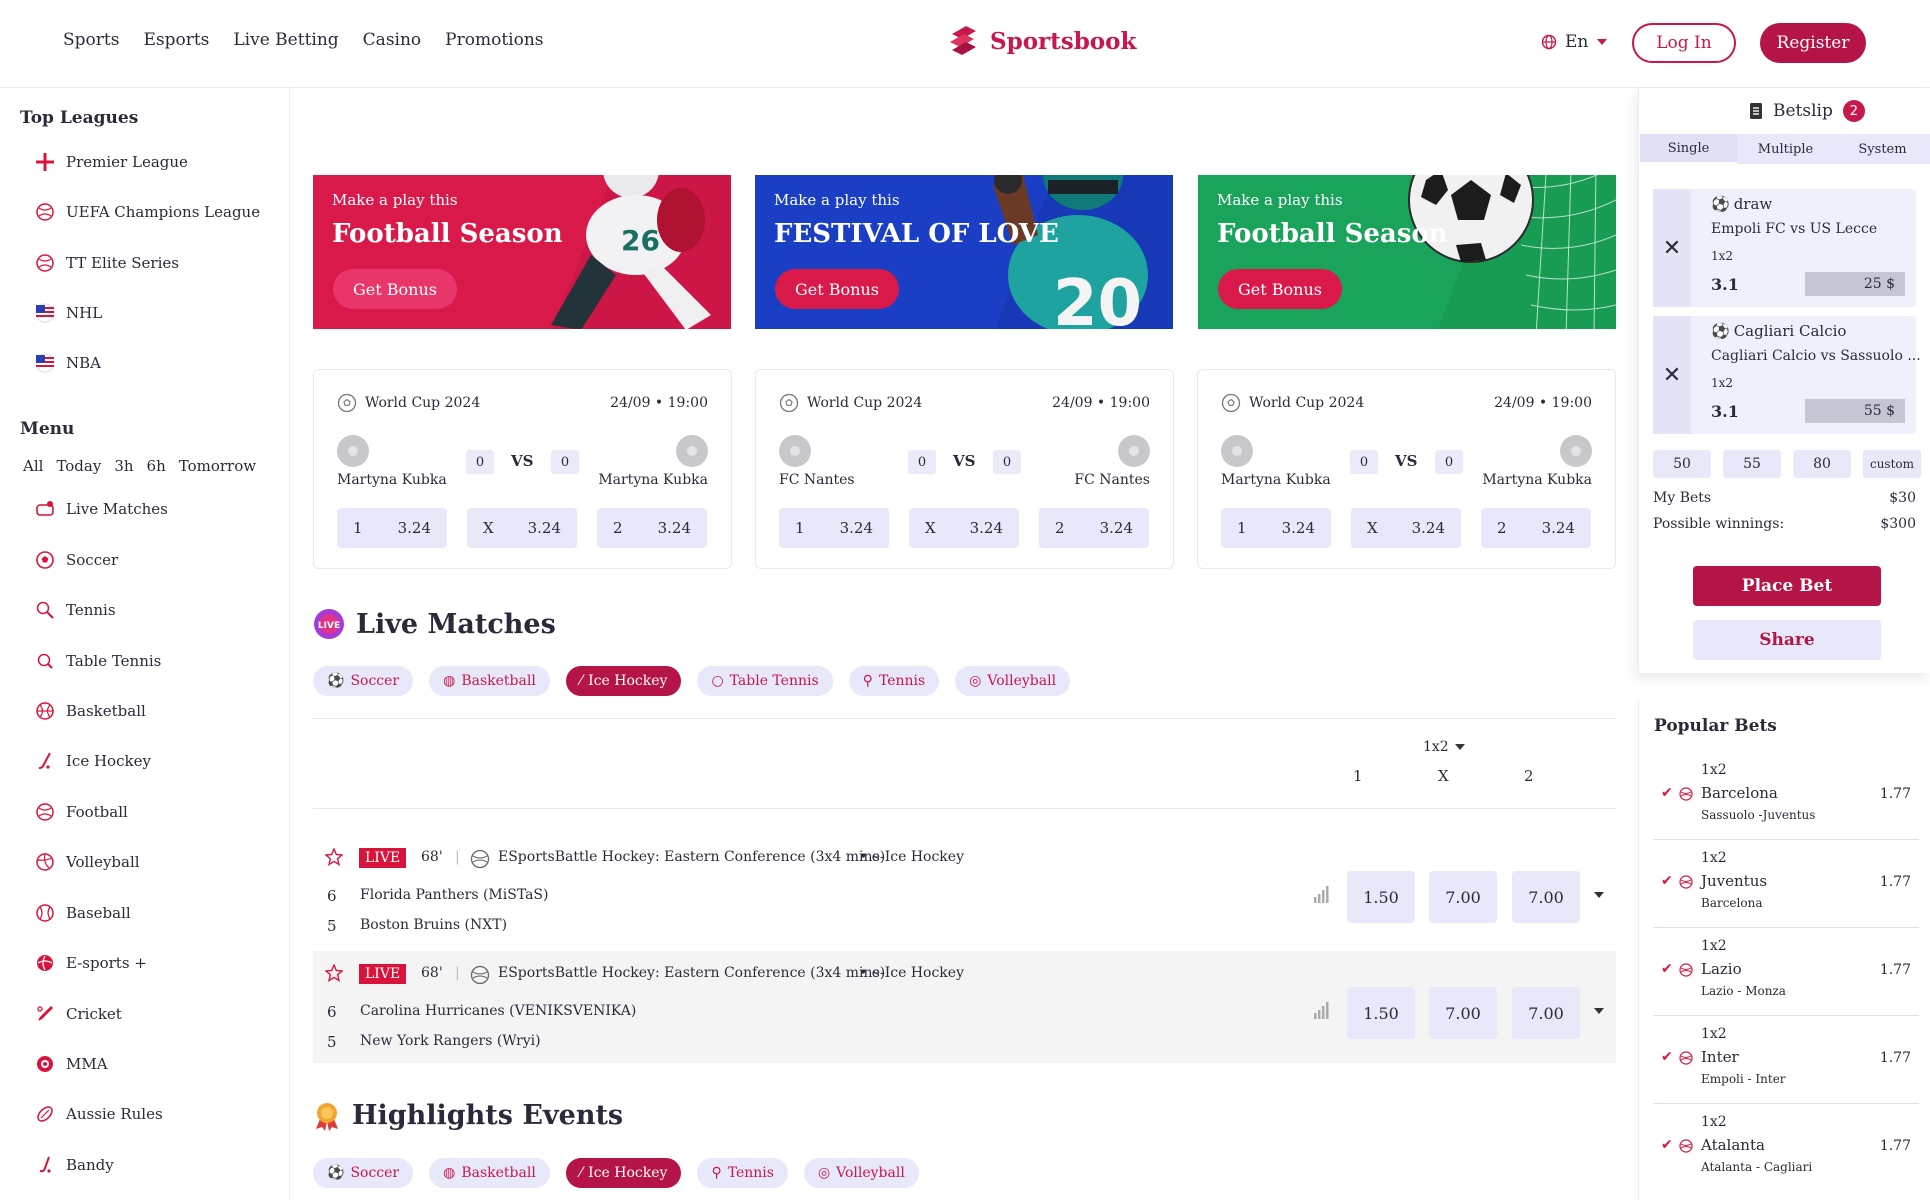 This screenshot has height=1200, width=1930. I want to click on popular-bet-item: ✔ 1x2 Inter Empoli - Inter 1.77, so click(1786, 1060).